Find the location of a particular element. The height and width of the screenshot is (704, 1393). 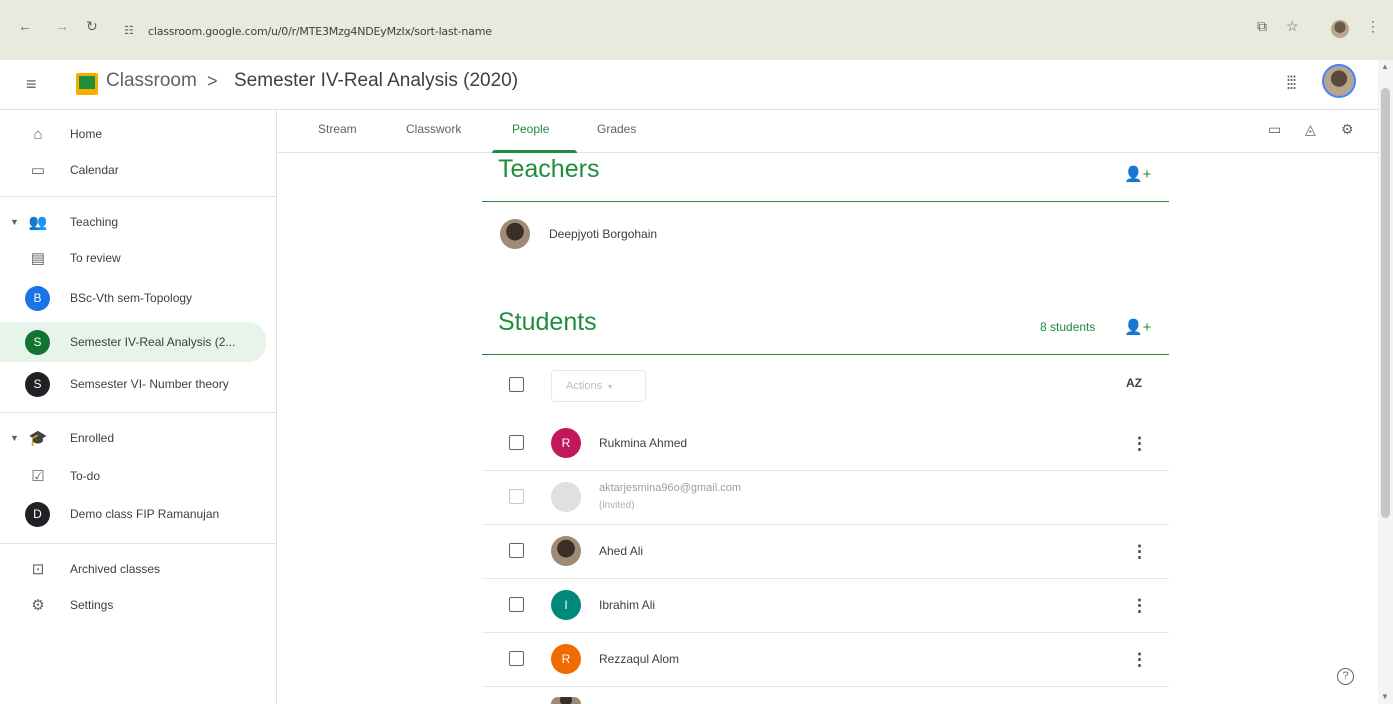

forward-icon: → is located at coordinates (62, 26).